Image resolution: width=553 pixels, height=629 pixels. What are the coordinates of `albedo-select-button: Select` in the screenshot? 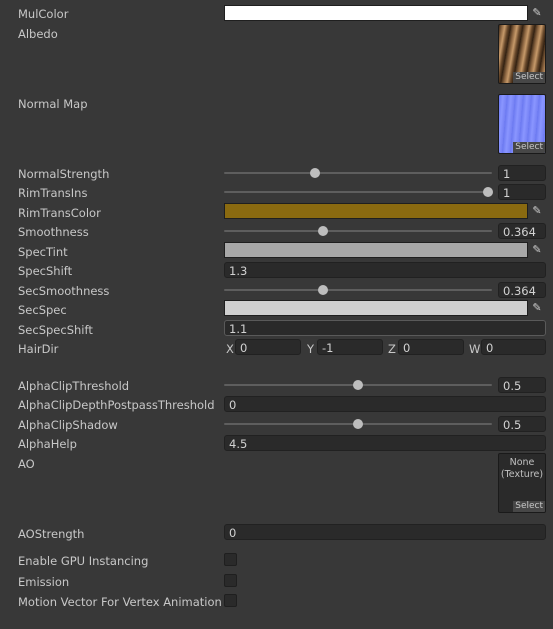 It's located at (529, 77).